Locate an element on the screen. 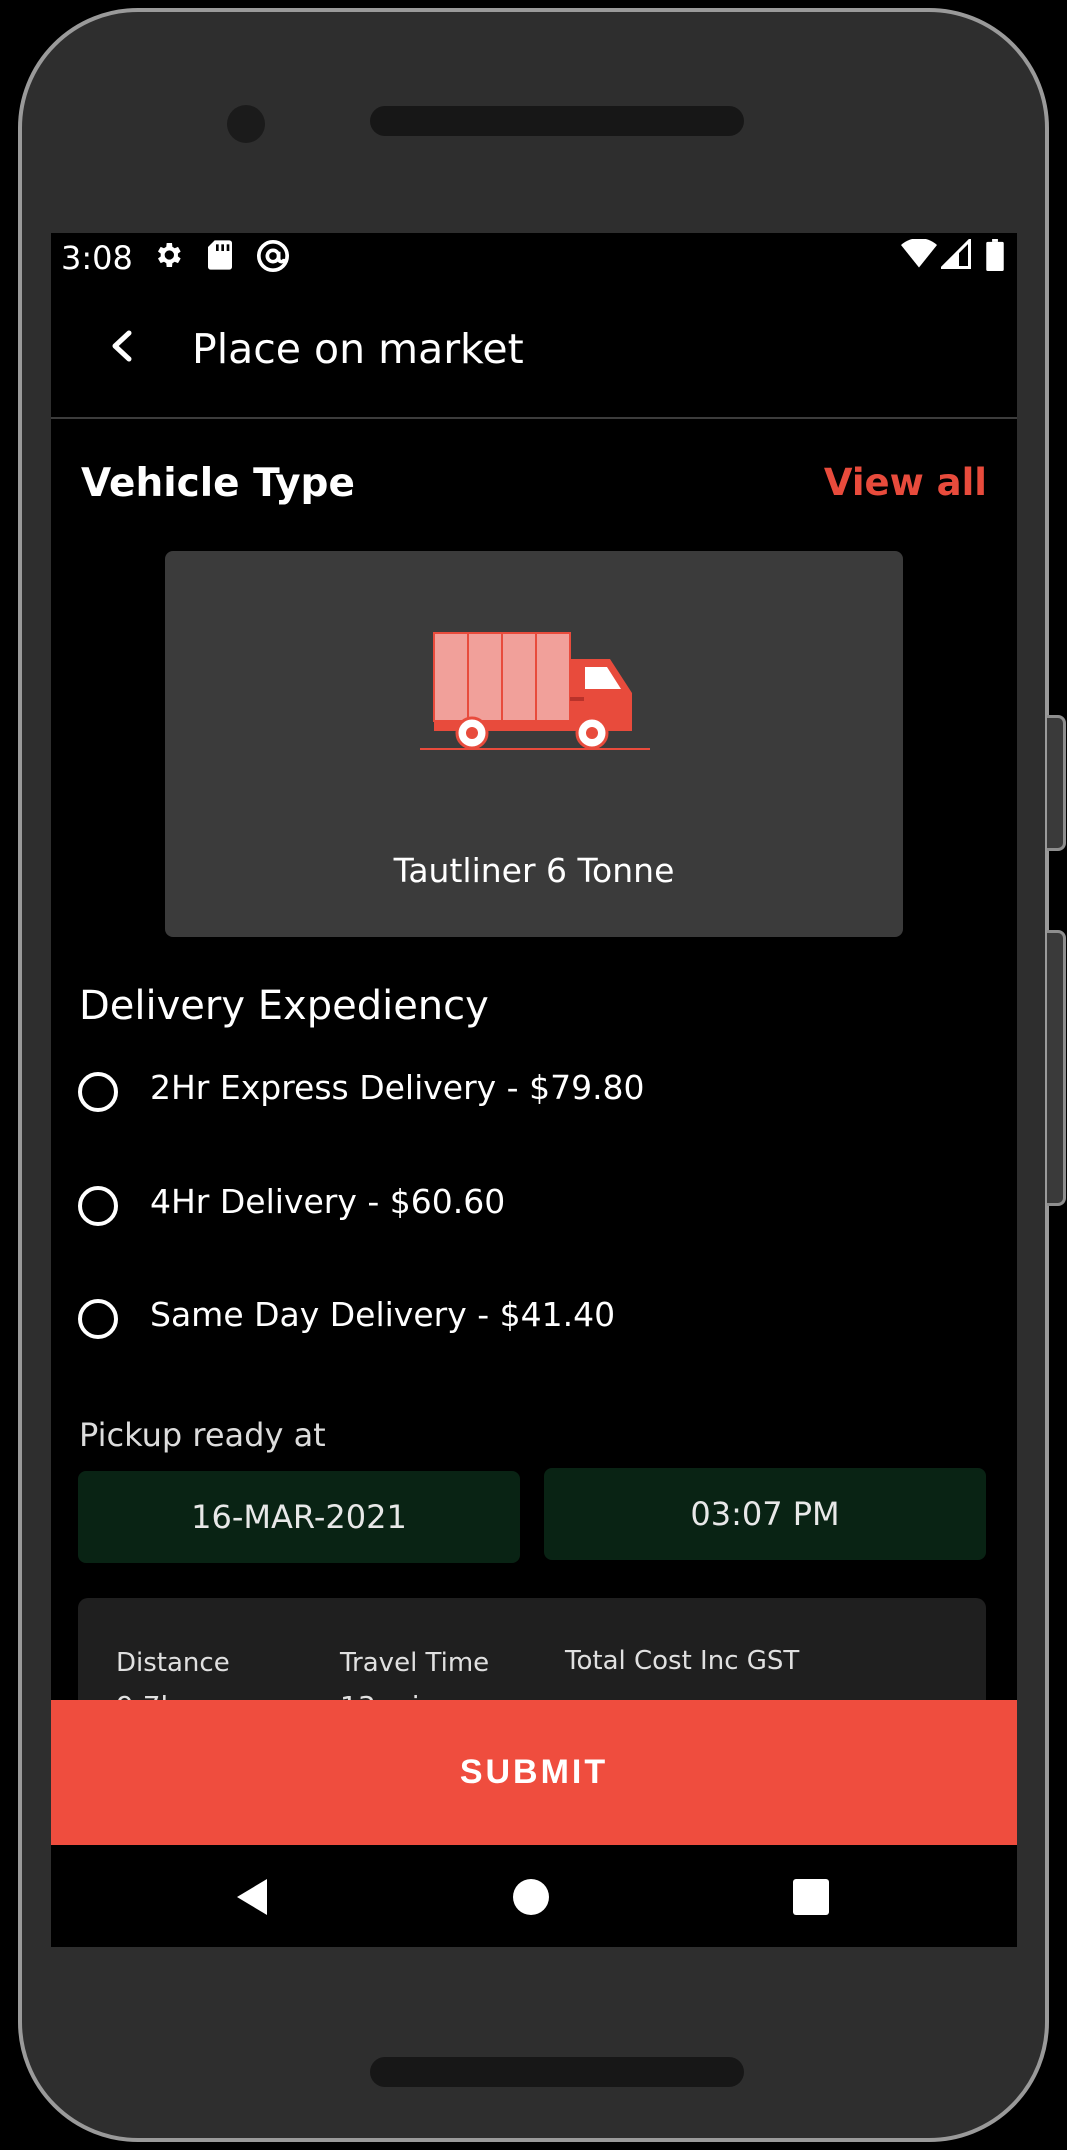 The width and height of the screenshot is (1067, 2150). pickup-ready-label: Pickup ready at is located at coordinates (202, 1435).